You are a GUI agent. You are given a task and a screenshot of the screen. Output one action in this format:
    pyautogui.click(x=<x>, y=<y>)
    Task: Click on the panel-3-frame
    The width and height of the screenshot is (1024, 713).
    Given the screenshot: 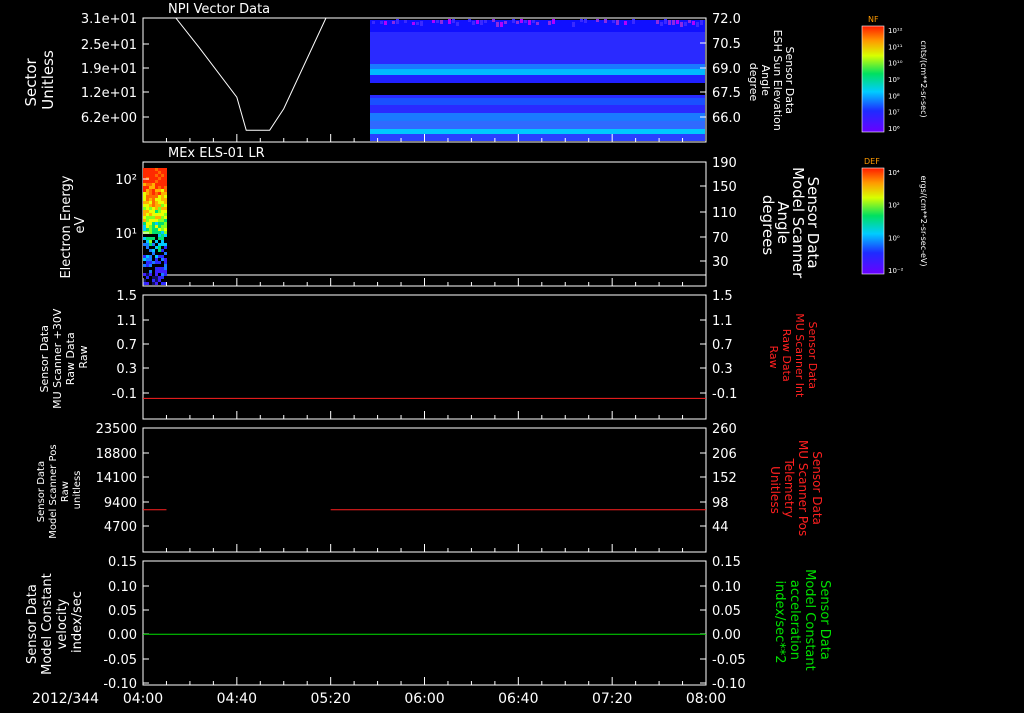 What is the action you would take?
    pyautogui.click(x=424, y=357)
    